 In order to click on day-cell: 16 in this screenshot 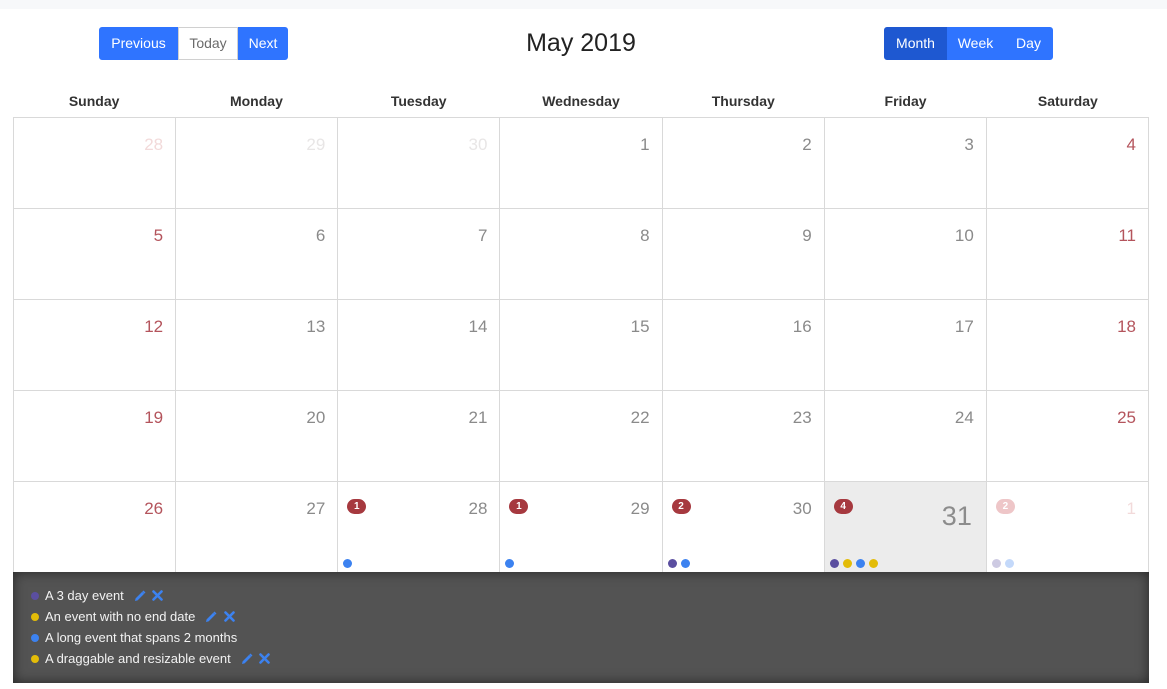, I will do `click(742, 345)`.